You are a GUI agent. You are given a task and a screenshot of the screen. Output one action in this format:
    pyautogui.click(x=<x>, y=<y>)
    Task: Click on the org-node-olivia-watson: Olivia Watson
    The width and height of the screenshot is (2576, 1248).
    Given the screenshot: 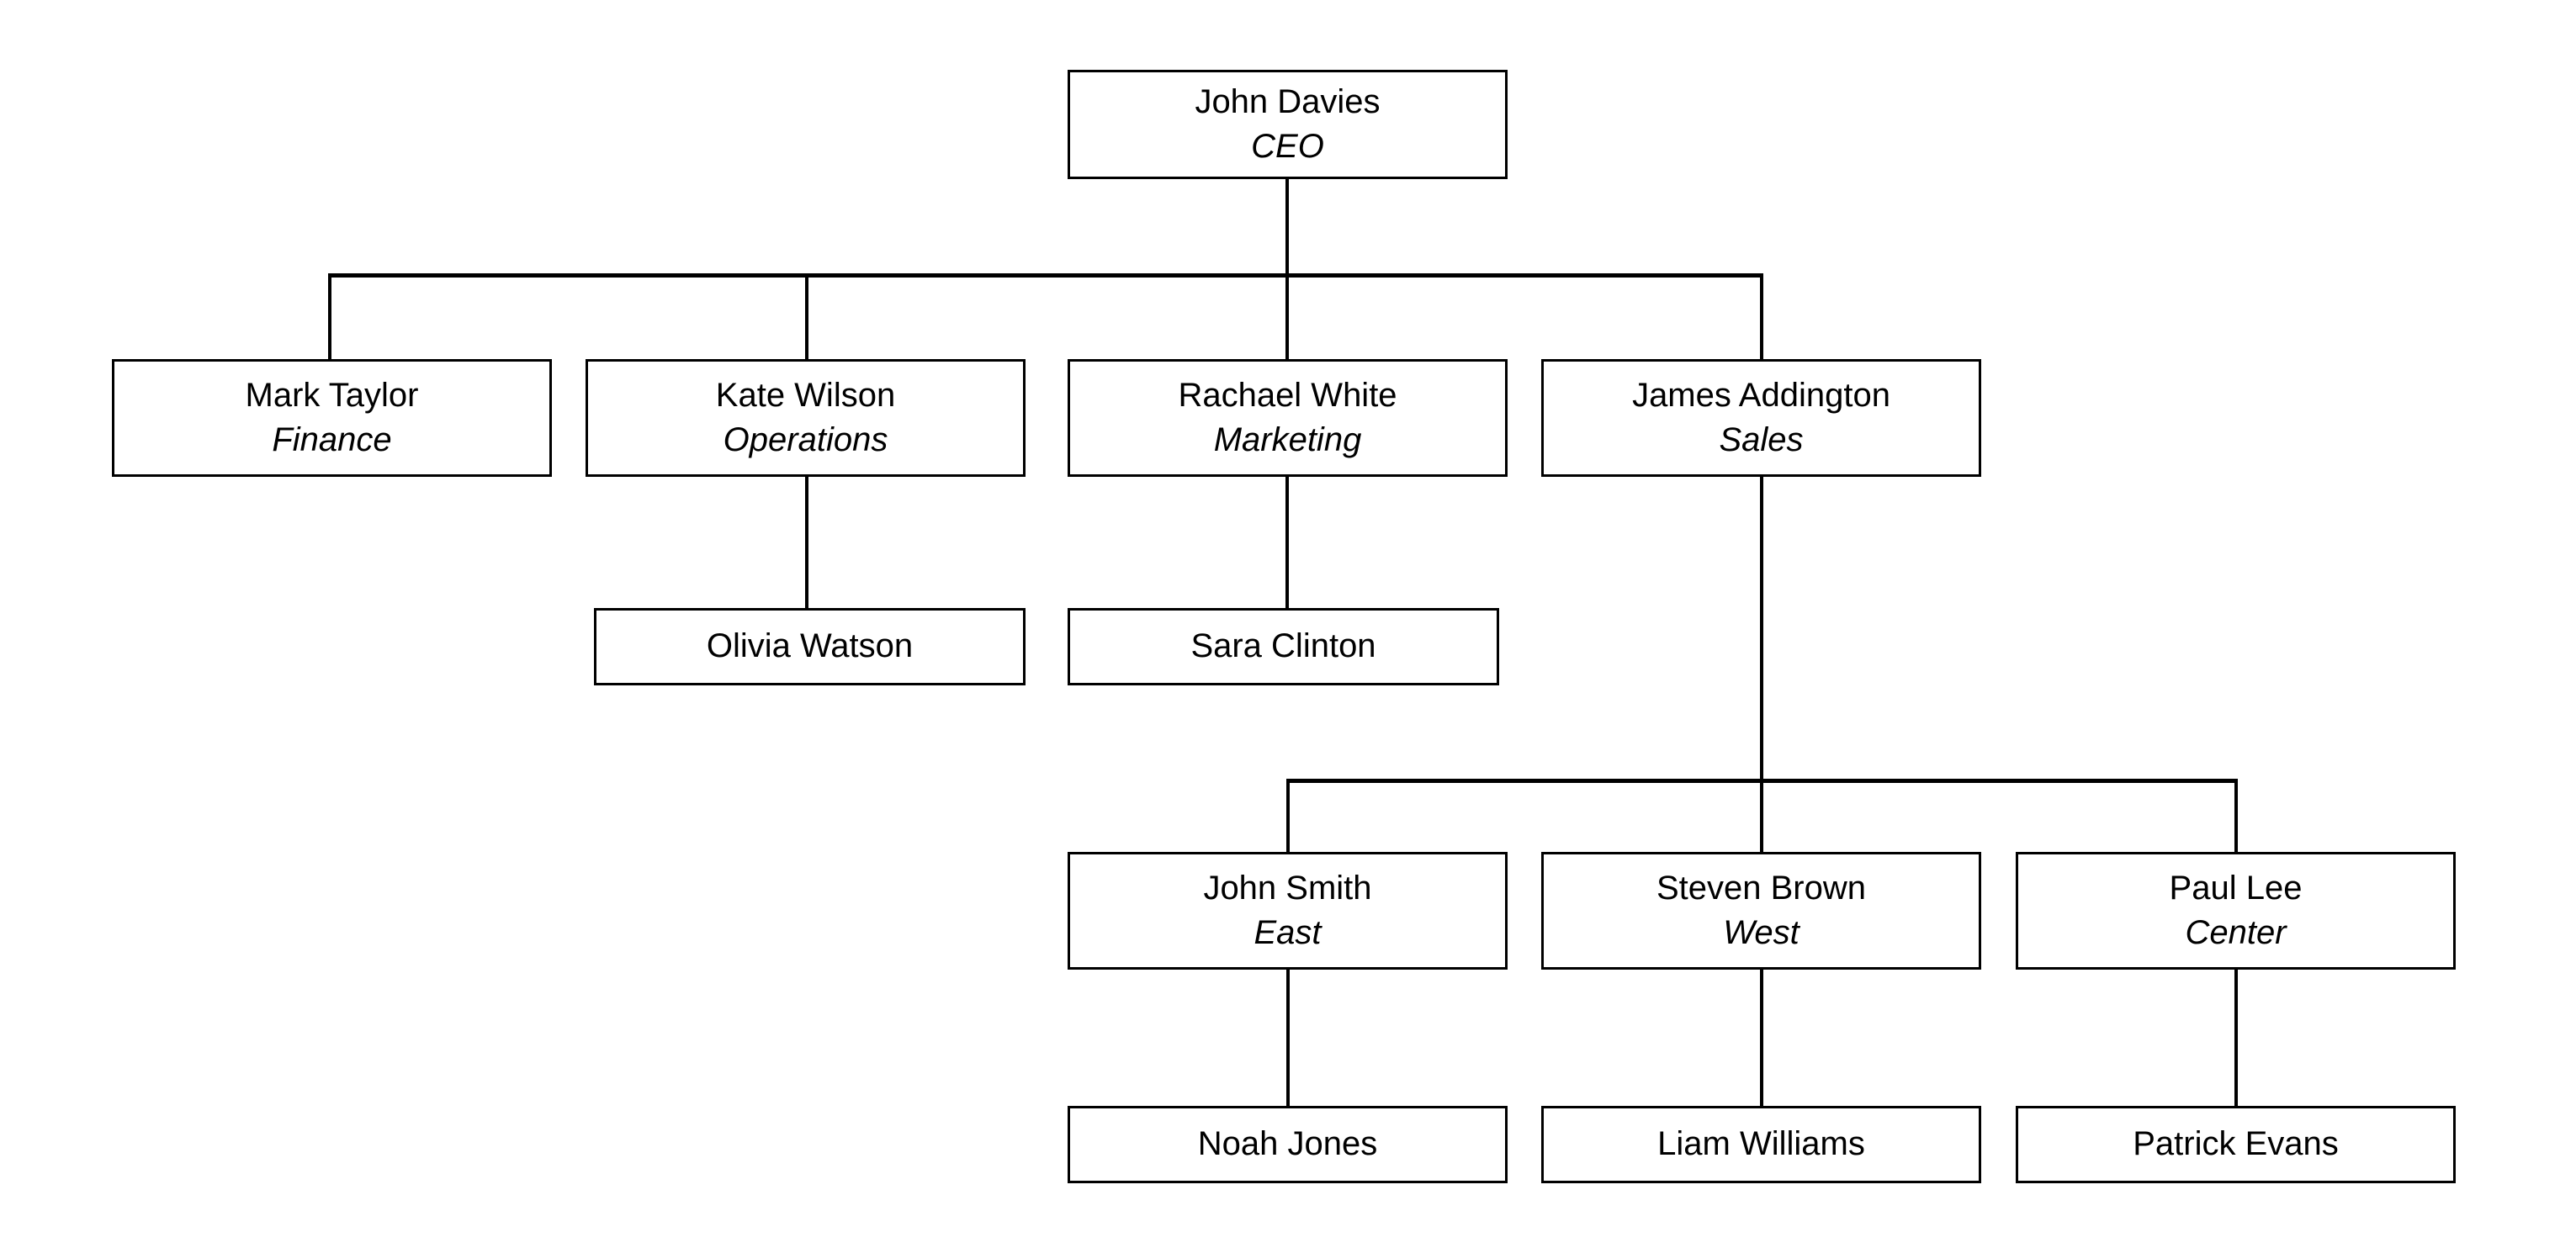 What is the action you would take?
    pyautogui.click(x=810, y=646)
    